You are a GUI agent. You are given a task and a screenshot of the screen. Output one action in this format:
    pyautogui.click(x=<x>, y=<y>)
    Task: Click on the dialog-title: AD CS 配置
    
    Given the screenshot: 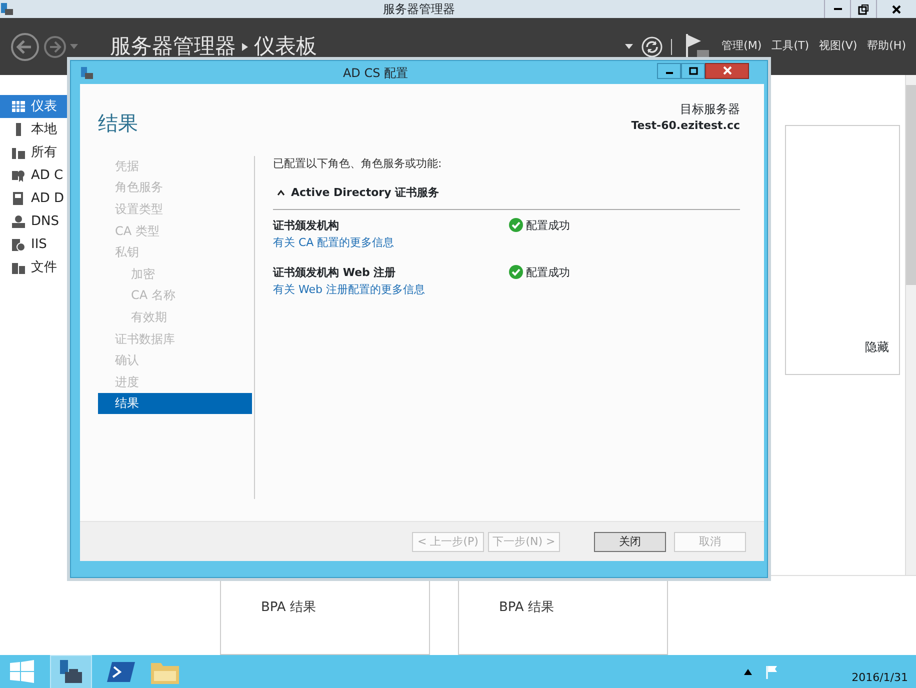 What is the action you would take?
    pyautogui.click(x=376, y=73)
    